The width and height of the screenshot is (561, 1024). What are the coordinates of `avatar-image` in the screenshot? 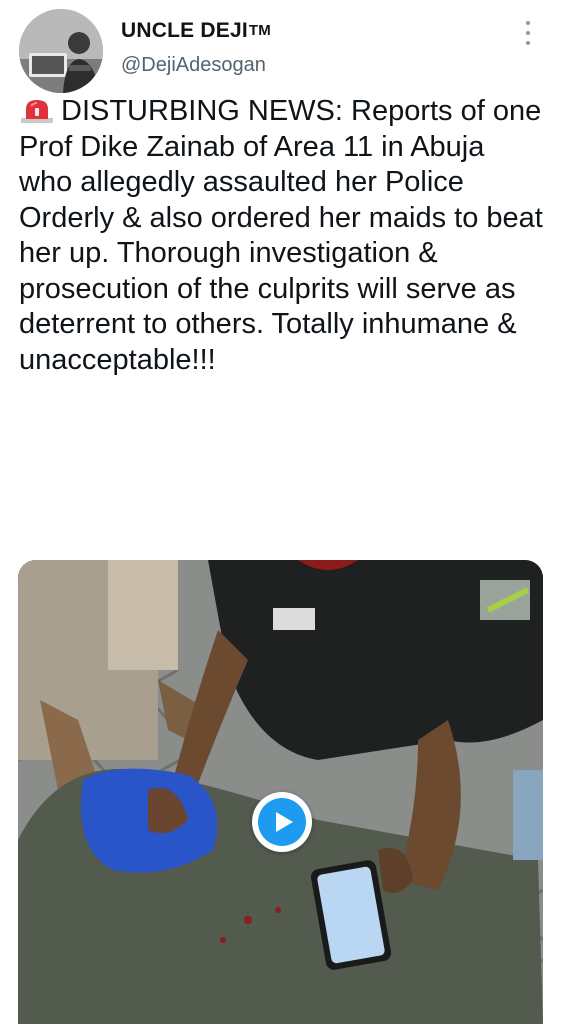 It's located at (61, 51).